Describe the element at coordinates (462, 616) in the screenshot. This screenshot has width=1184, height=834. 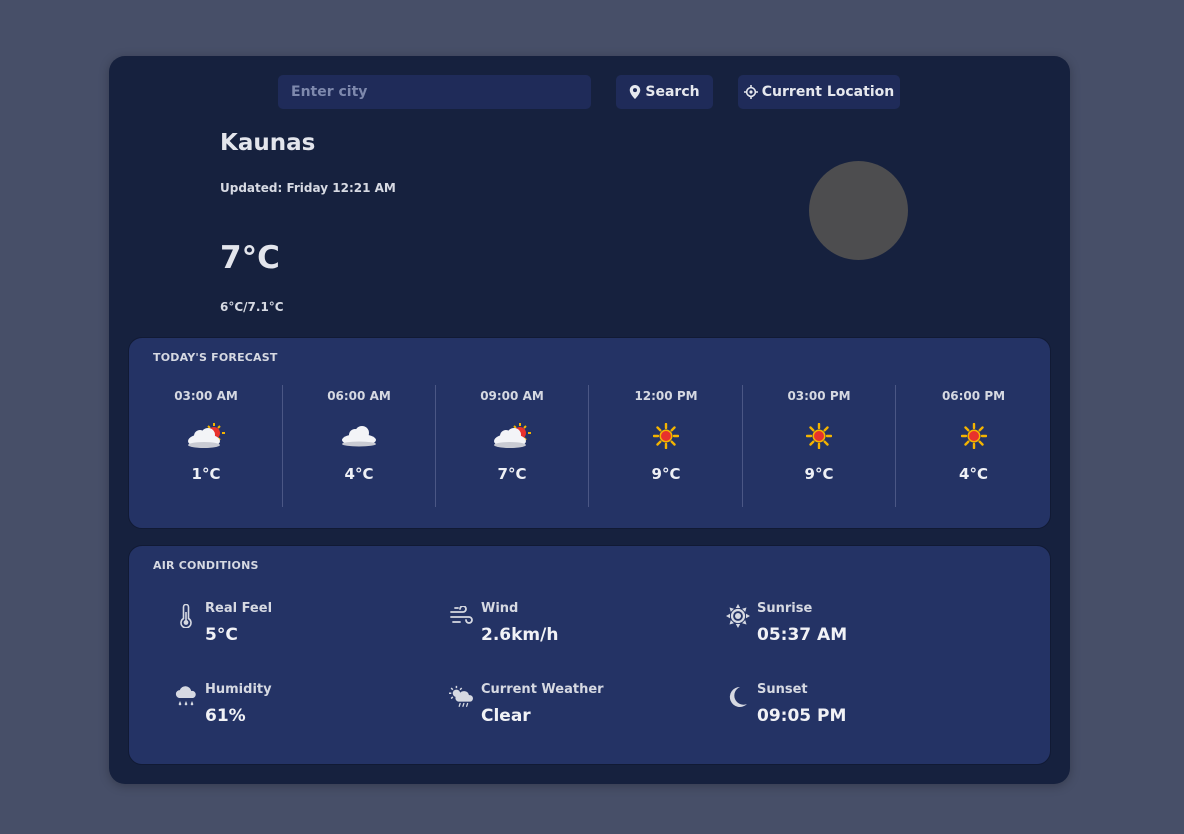
I see `wind-icon` at that location.